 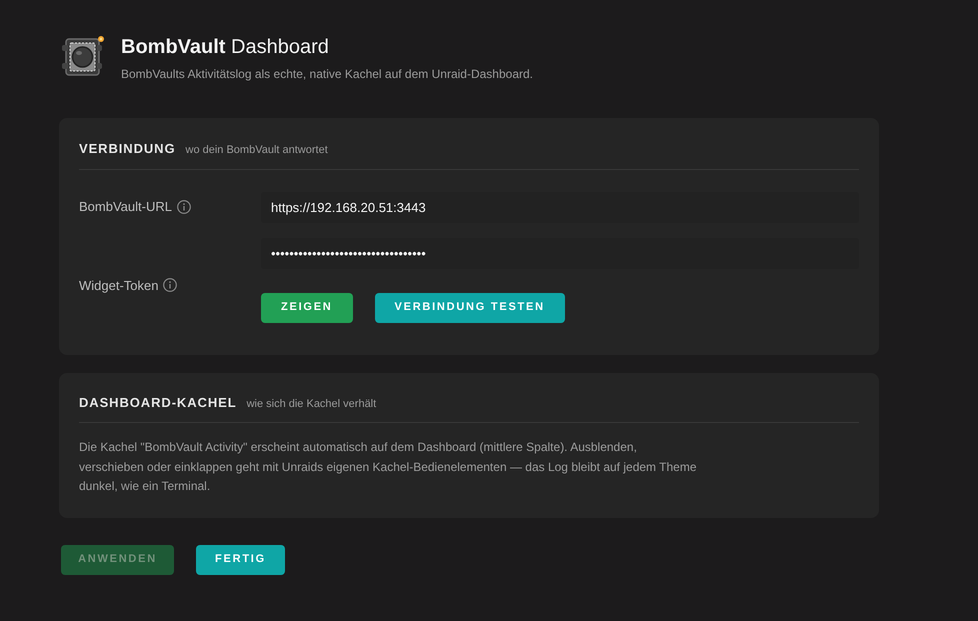 What do you see at coordinates (469, 307) in the screenshot?
I see `action-button: VERBINDUNG TESTEN` at bounding box center [469, 307].